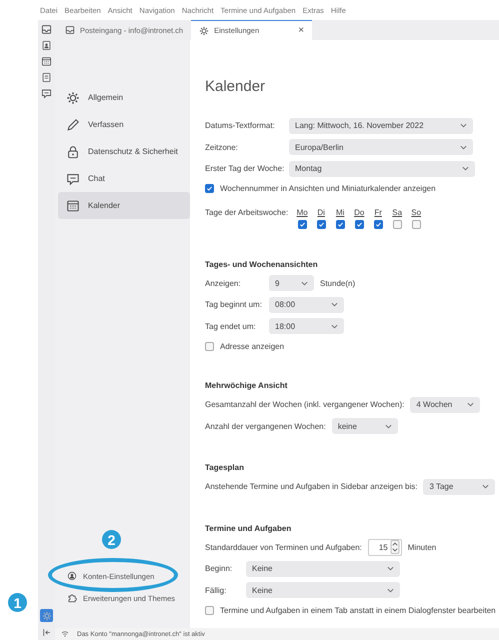  What do you see at coordinates (359, 212) in the screenshot?
I see `weekday-label: Do` at bounding box center [359, 212].